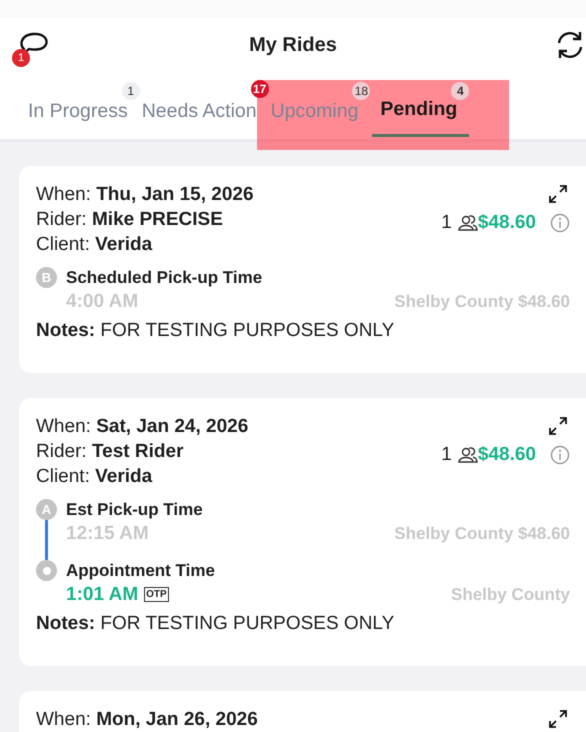 The image size is (586, 732). I want to click on stop-marker, so click(46, 570).